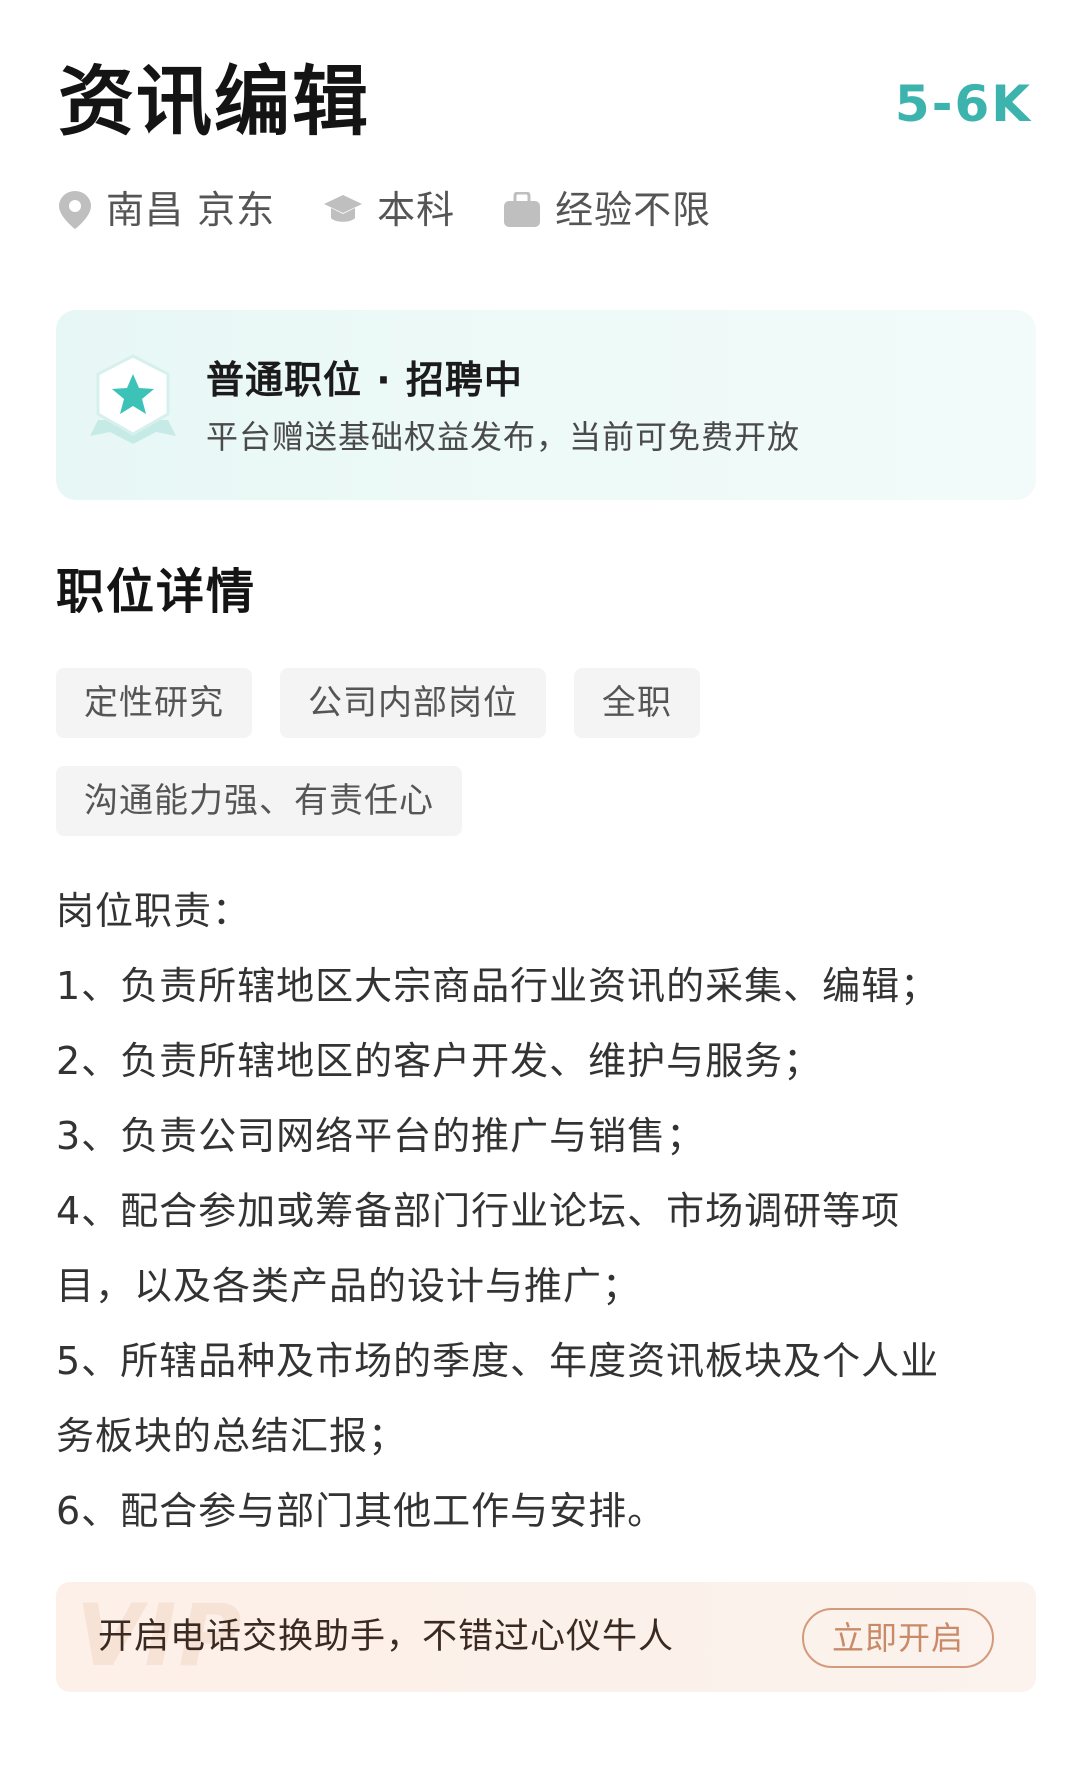  I want to click on description-line: 1、负责所辖地区大宗商品行业资讯的采集、编辑；, so click(498, 986).